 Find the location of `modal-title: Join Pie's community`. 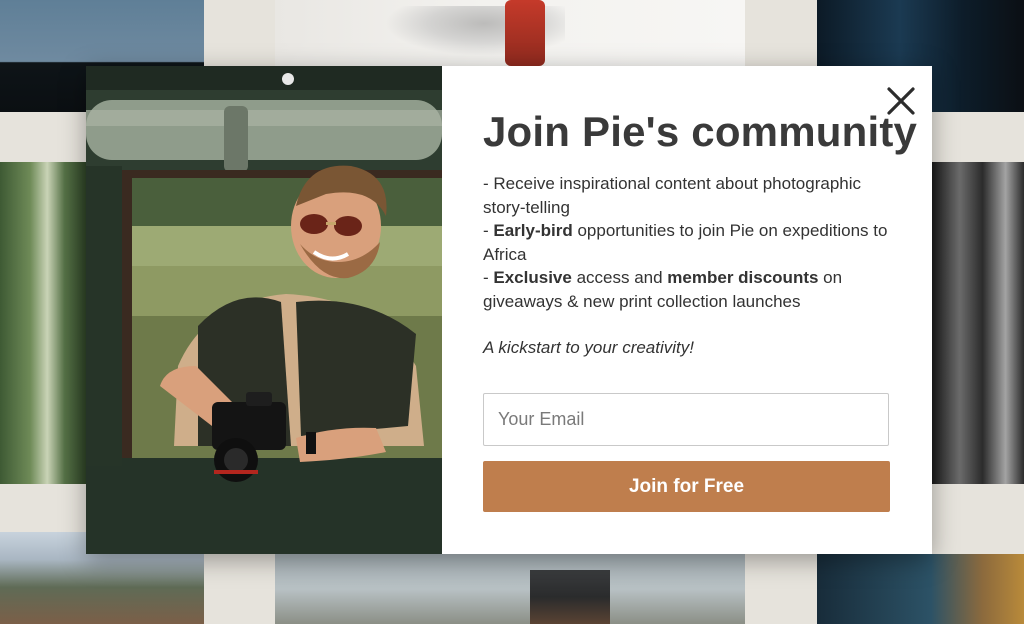

modal-title: Join Pie's community is located at coordinates (700, 131).